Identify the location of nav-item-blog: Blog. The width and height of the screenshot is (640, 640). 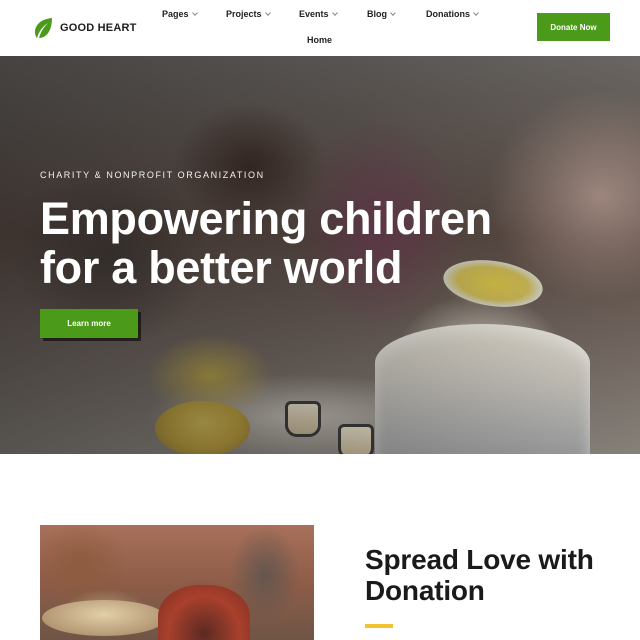
(381, 14).